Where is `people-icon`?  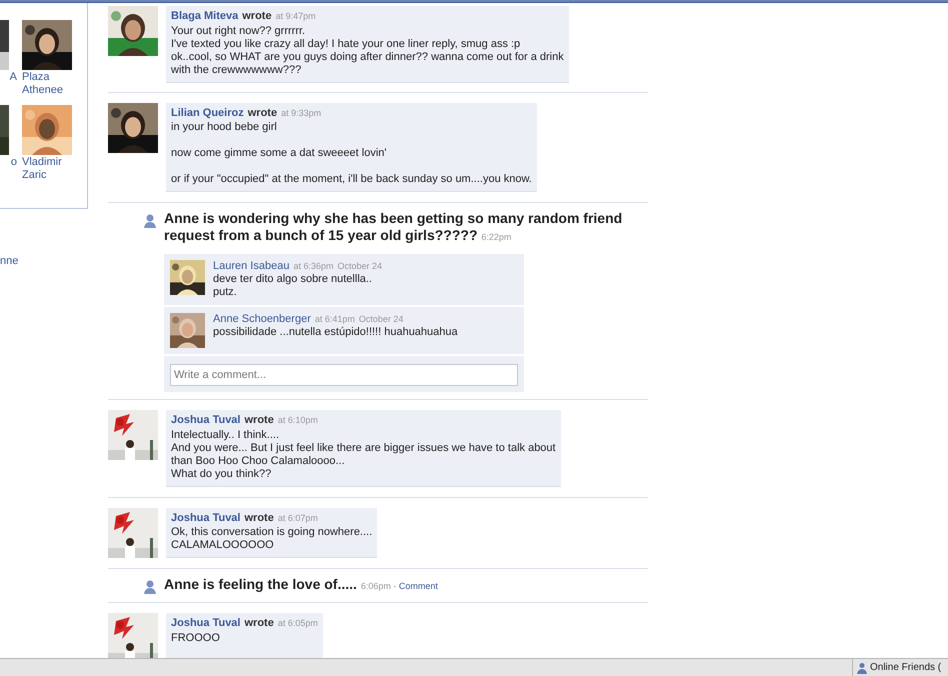 people-icon is located at coordinates (862, 668).